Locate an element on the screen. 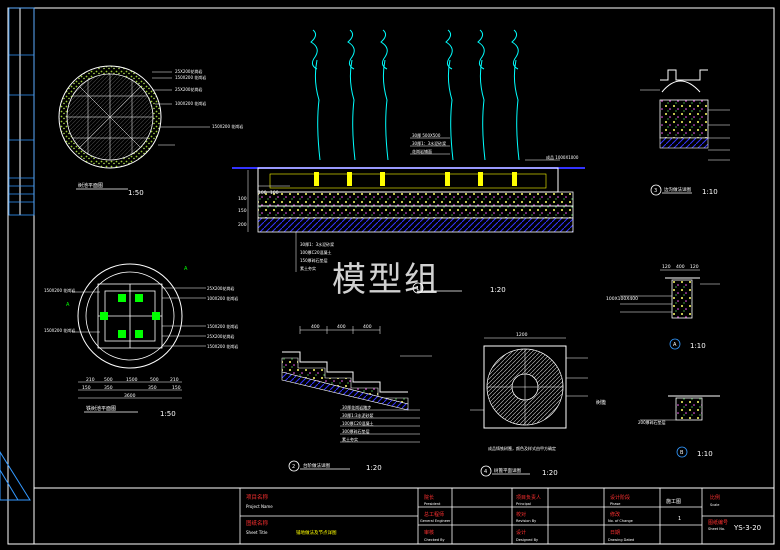  view-curb-detail: 3 边沟做法详图 1:10 is located at coordinates (685, 132).